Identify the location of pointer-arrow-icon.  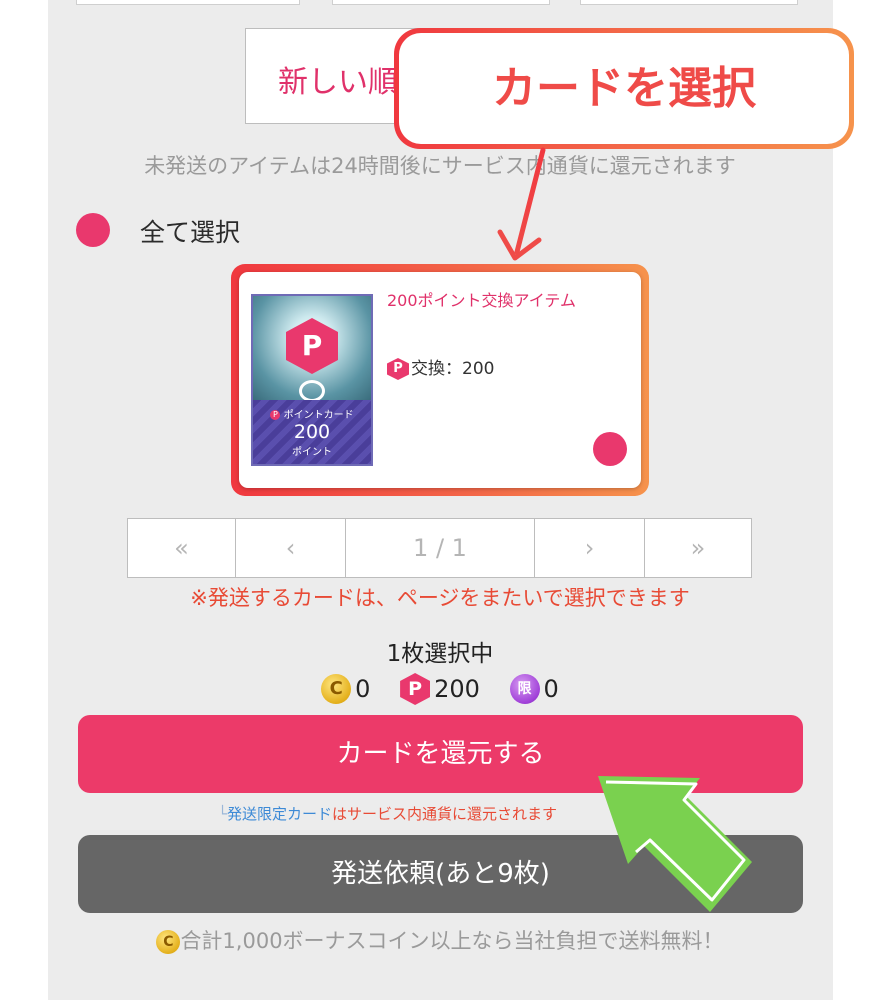
(675, 844).